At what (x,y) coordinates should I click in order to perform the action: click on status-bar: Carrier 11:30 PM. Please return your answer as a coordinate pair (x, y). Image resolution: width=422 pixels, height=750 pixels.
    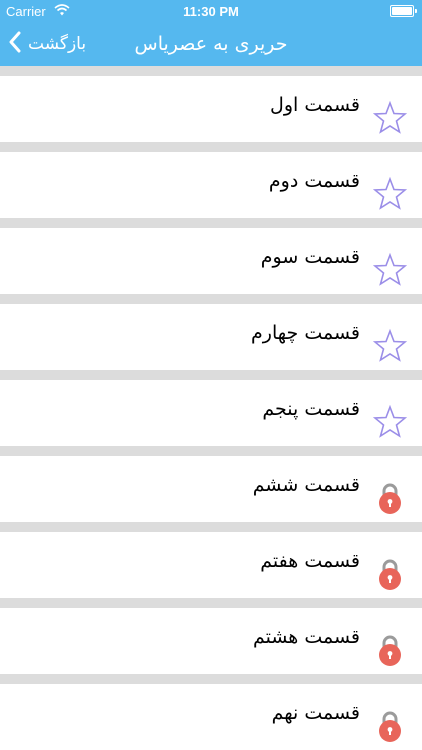
    Looking at the image, I should click on (211, 11).